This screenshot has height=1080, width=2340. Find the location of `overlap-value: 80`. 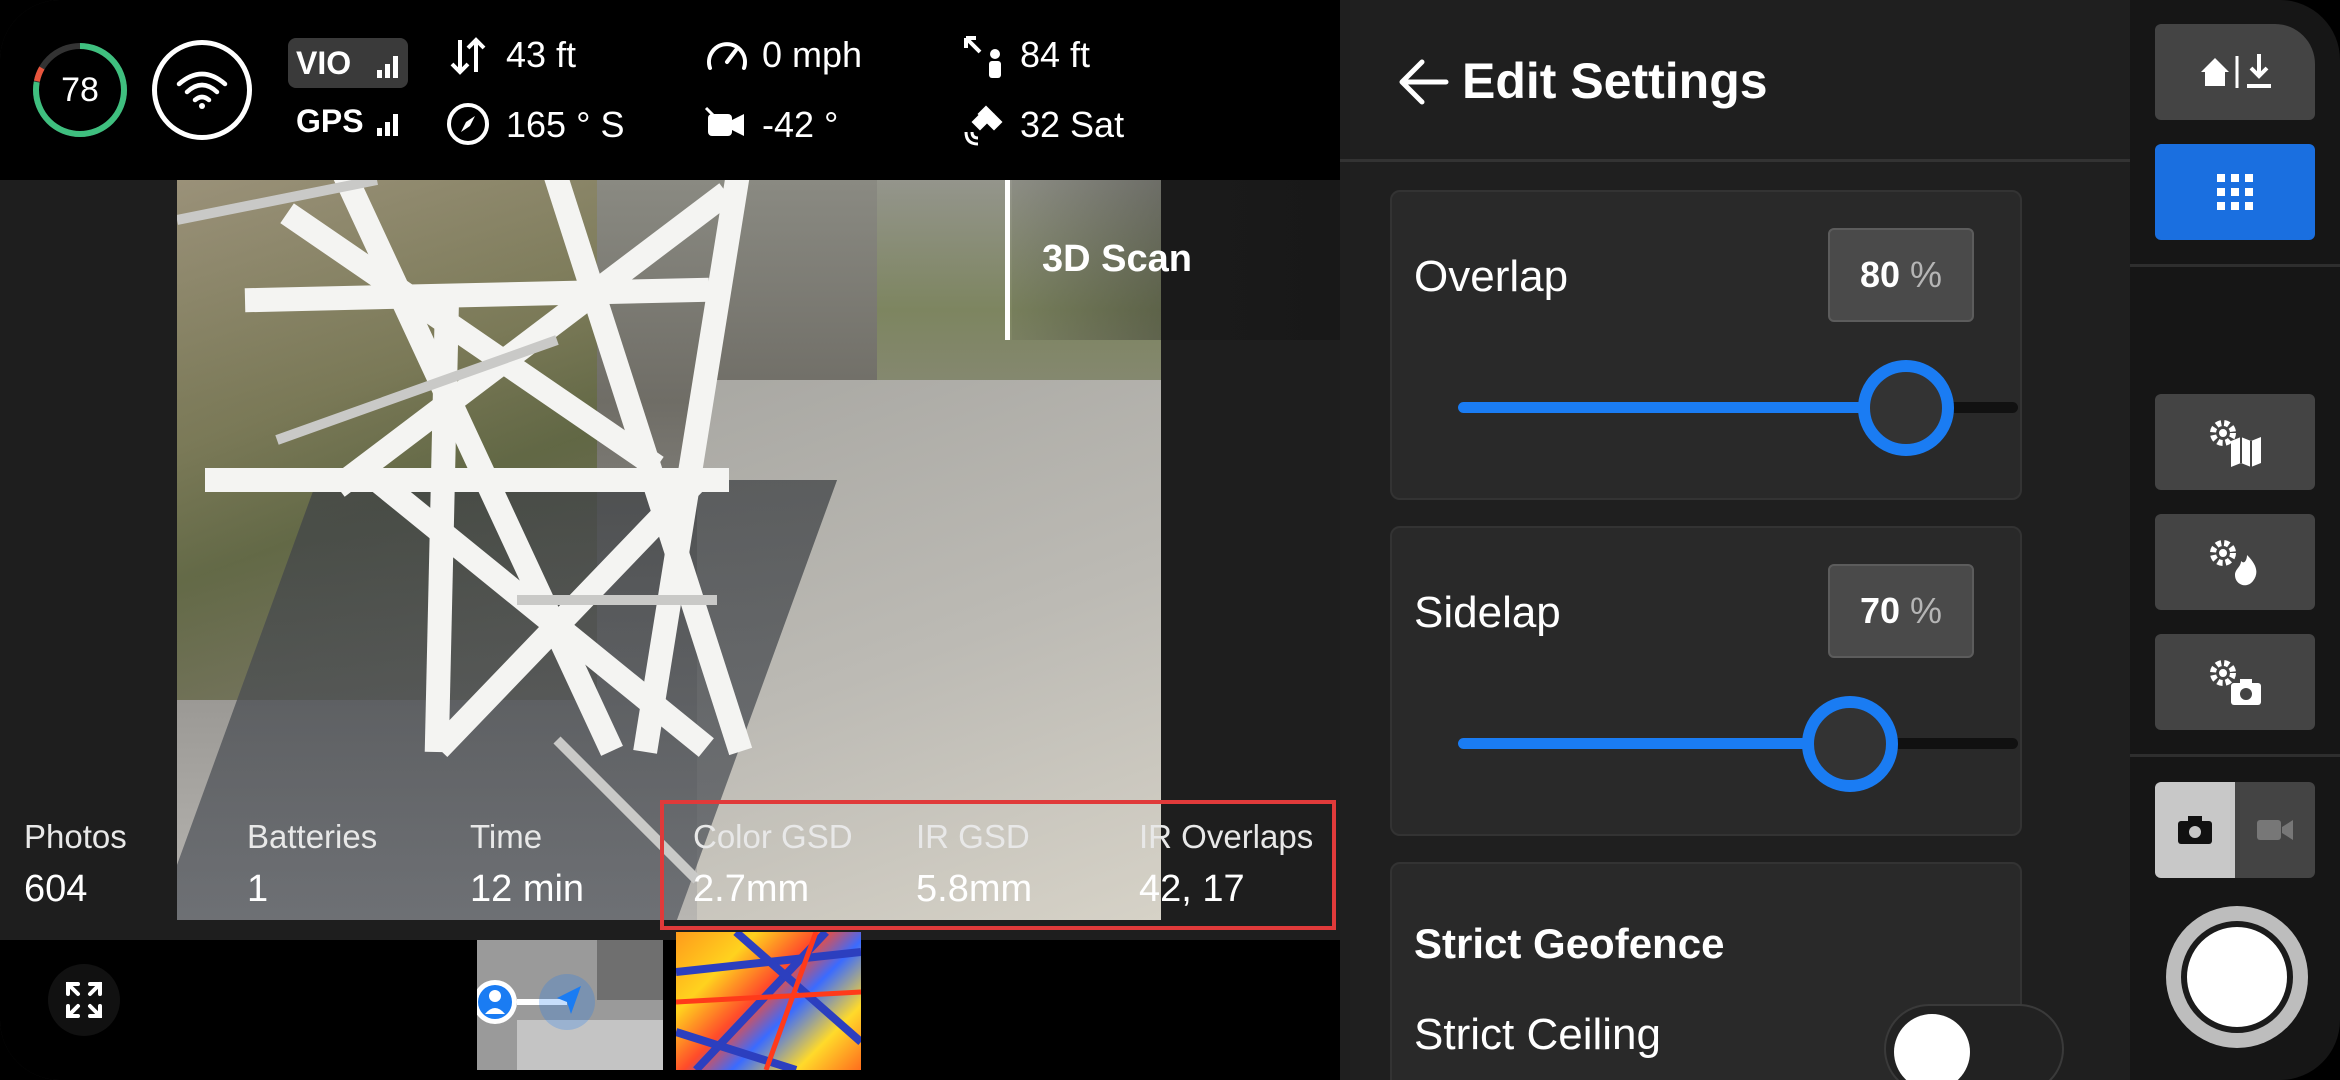

overlap-value: 80 is located at coordinates (1880, 274).